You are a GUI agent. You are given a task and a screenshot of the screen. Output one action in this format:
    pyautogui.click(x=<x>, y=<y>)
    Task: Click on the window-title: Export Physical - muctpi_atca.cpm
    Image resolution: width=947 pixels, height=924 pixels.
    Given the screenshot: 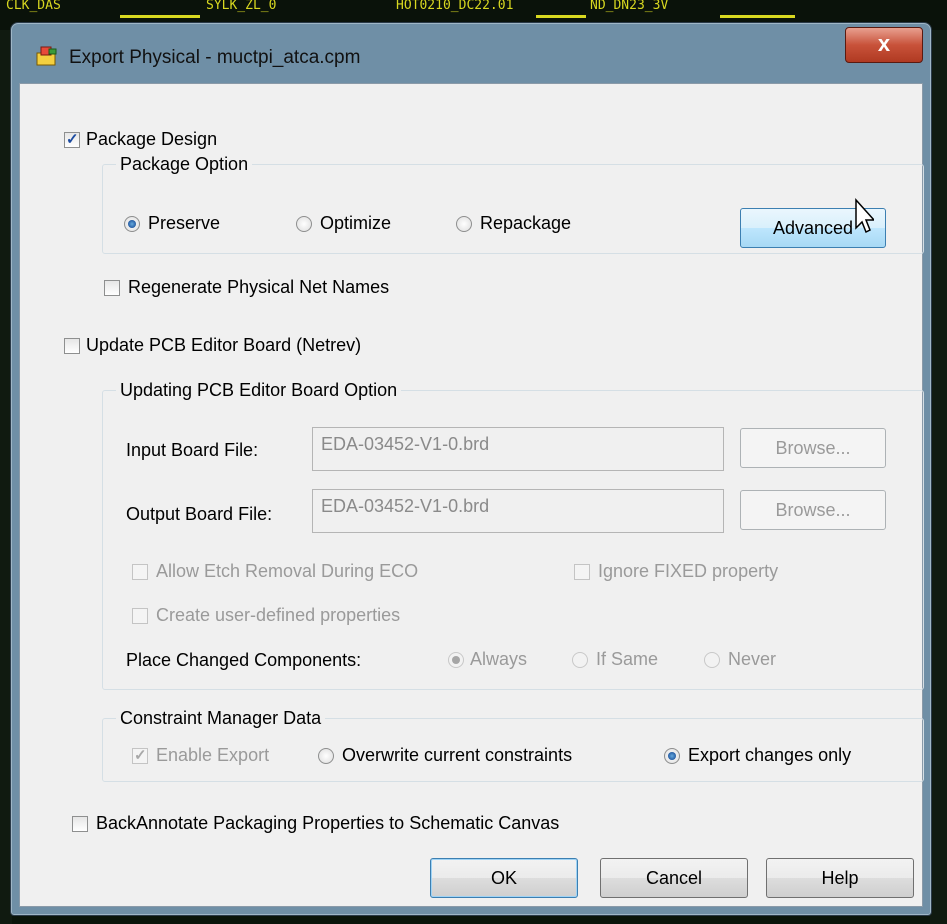 What is the action you would take?
    pyautogui.click(x=215, y=57)
    